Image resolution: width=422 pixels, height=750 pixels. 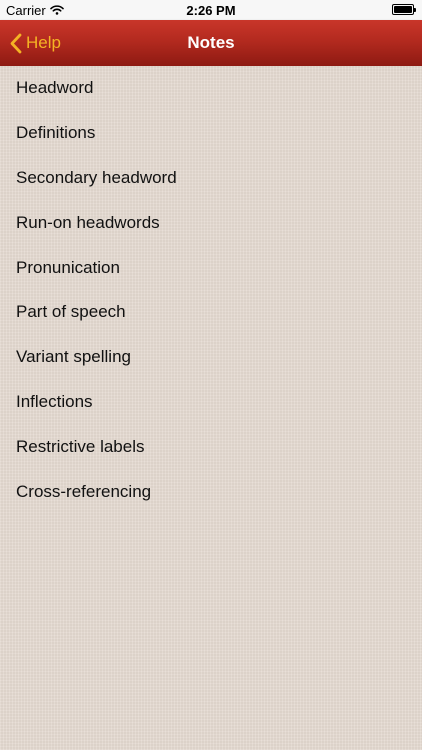 I want to click on list-item-pronunciation: Pronunication, so click(x=211, y=267).